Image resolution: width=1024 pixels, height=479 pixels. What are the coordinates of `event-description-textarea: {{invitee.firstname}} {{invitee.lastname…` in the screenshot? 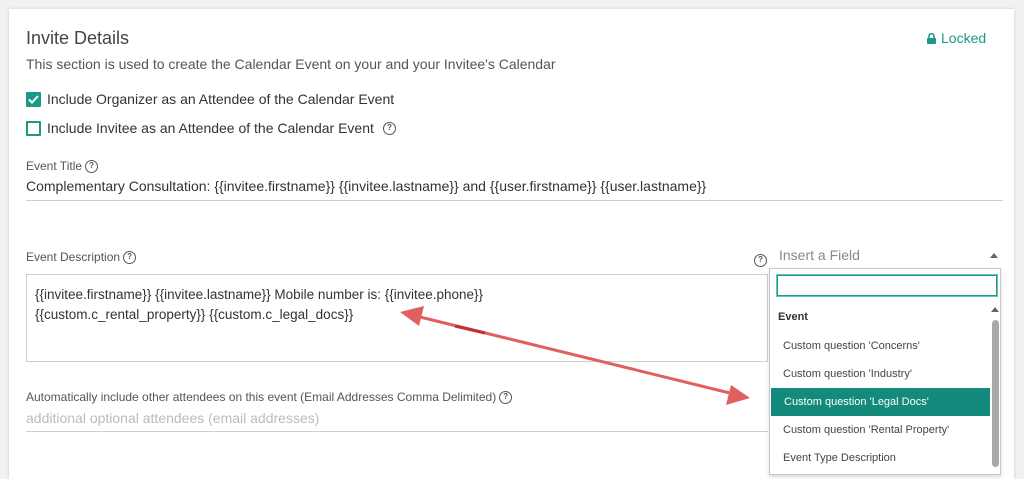 It's located at (397, 318).